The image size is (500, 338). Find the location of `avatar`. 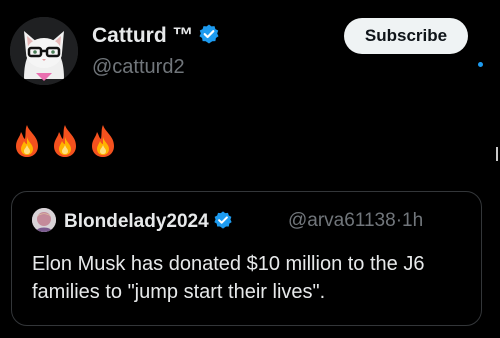

avatar is located at coordinates (44, 51).